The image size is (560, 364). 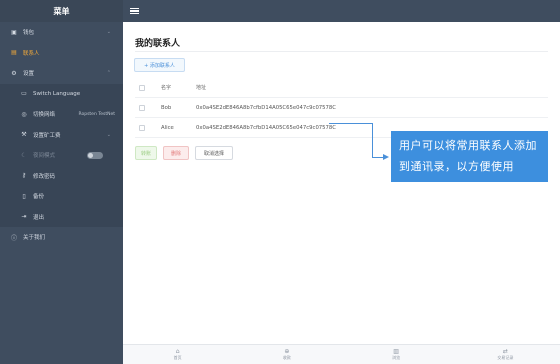 What do you see at coordinates (341, 51) in the screenshot?
I see `divider` at bounding box center [341, 51].